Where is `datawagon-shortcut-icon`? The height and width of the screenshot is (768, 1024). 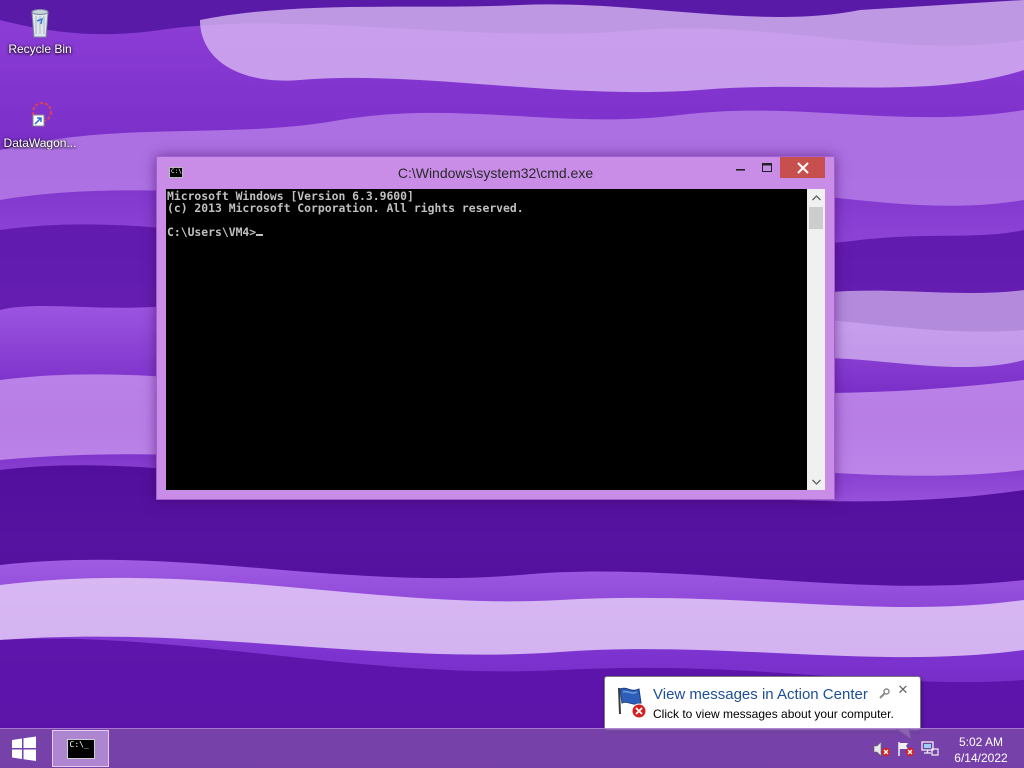
datawagon-shortcut-icon is located at coordinates (40, 116).